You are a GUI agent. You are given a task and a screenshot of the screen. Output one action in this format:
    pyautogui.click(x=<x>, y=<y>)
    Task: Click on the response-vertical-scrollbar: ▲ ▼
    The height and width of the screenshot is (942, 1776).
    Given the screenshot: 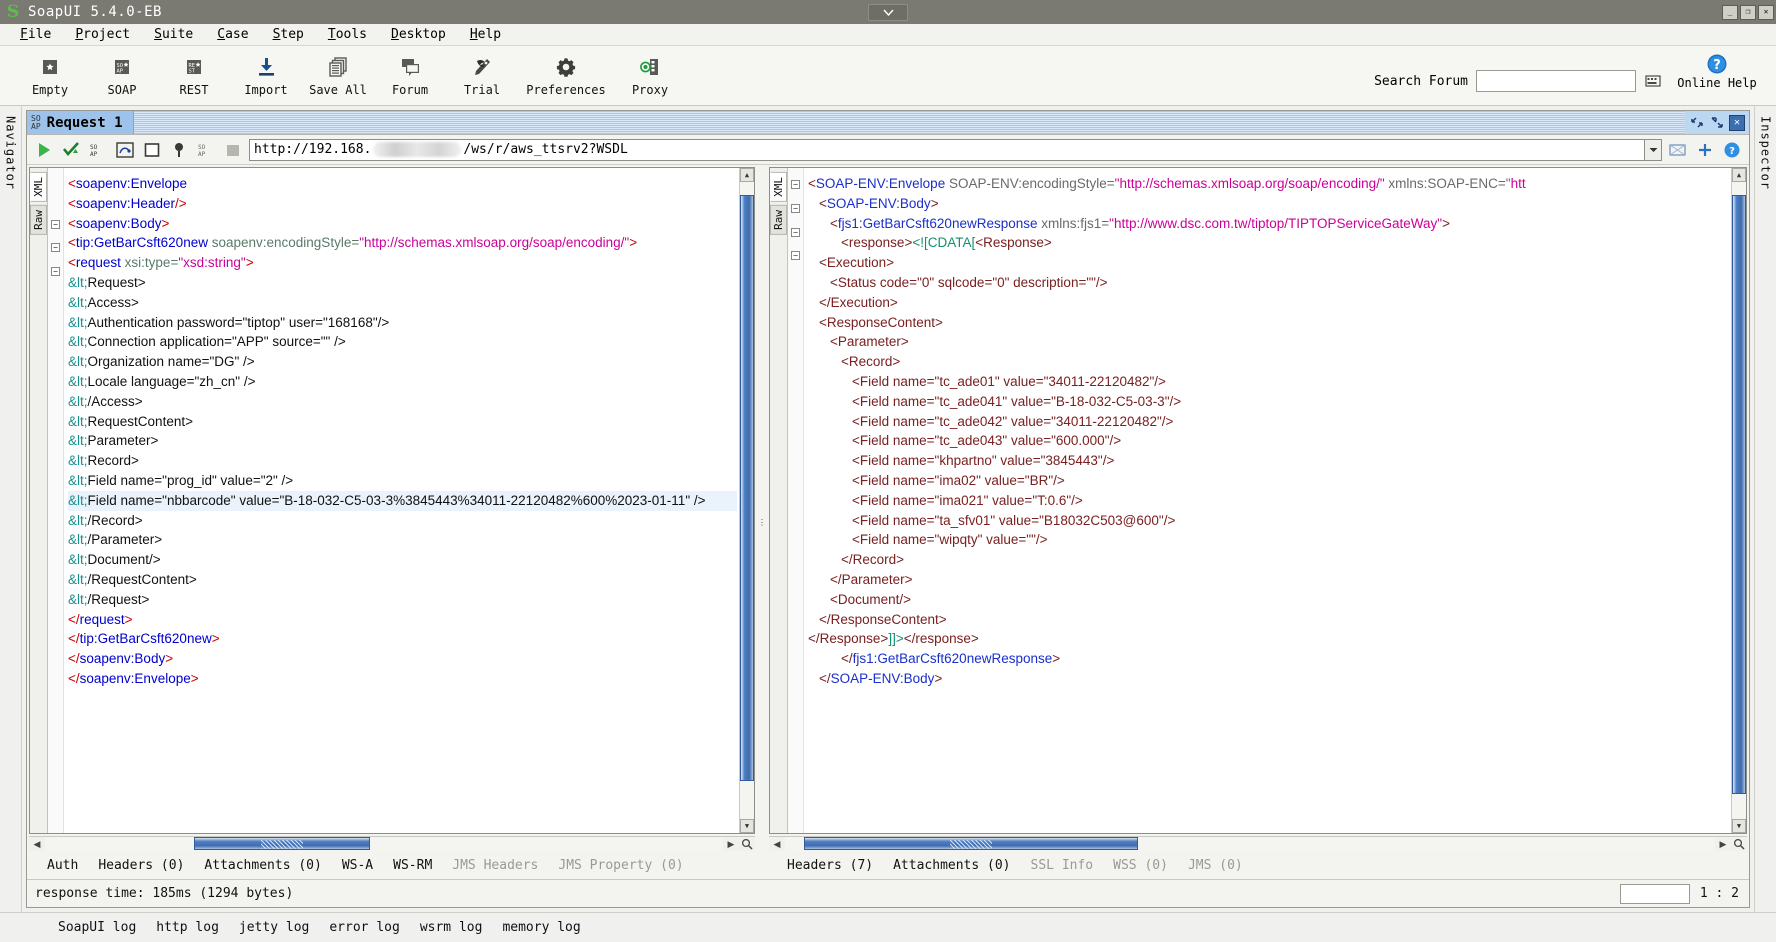 What is the action you would take?
    pyautogui.click(x=1738, y=500)
    